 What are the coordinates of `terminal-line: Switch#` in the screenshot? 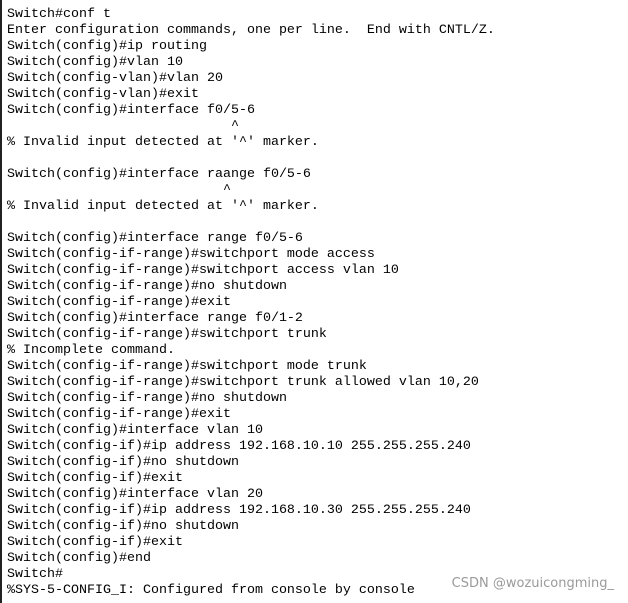 It's located at (35, 574).